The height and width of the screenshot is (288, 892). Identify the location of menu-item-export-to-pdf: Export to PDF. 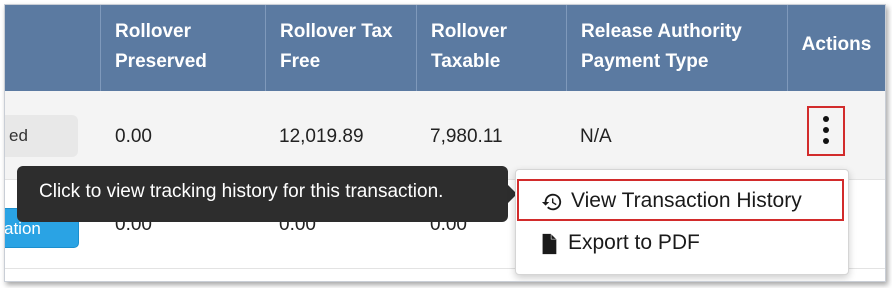
(681, 244).